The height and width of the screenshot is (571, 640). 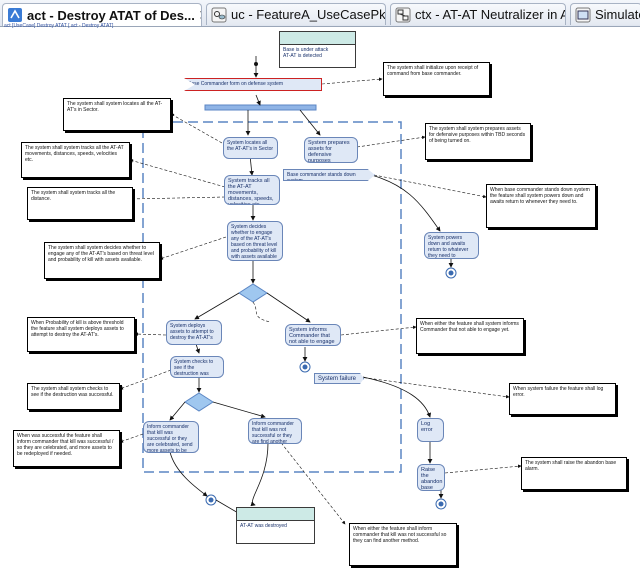 What do you see at coordinates (583, 14) in the screenshot?
I see `simulation-icon` at bounding box center [583, 14].